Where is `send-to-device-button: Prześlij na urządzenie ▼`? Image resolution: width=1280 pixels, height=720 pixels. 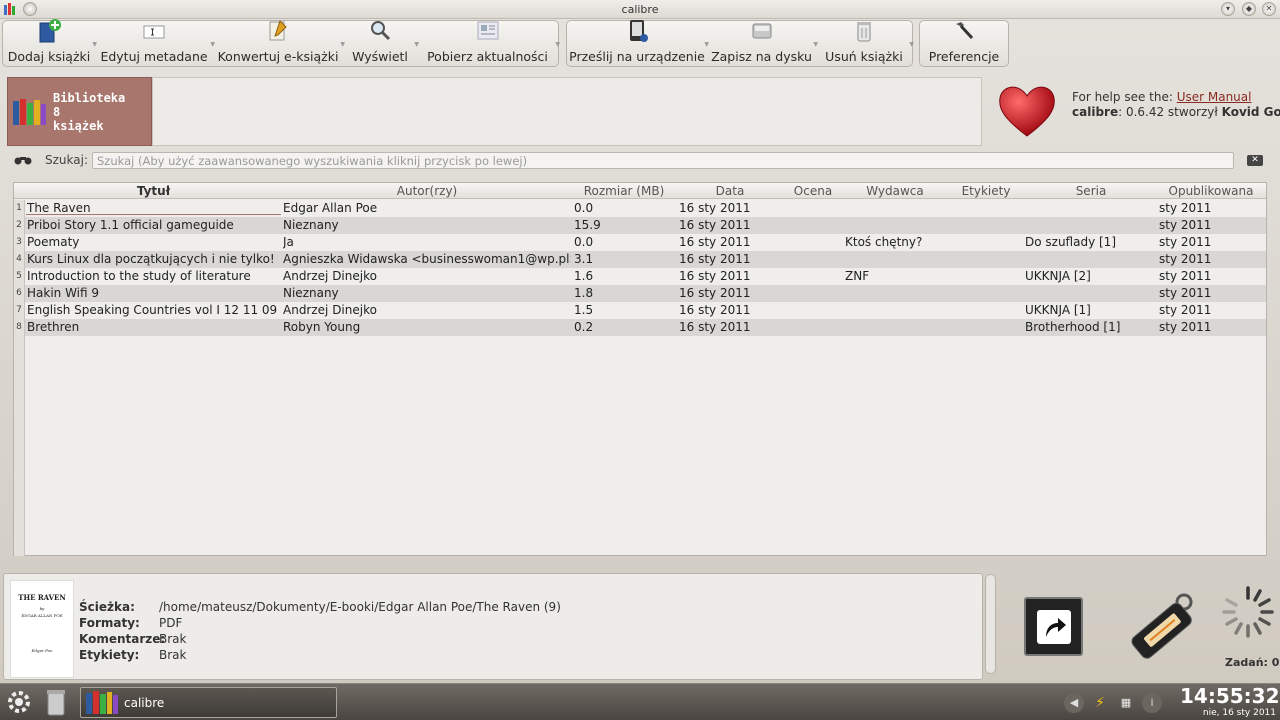 send-to-device-button: Prześlij na urządzenie ▼ is located at coordinates (638, 42).